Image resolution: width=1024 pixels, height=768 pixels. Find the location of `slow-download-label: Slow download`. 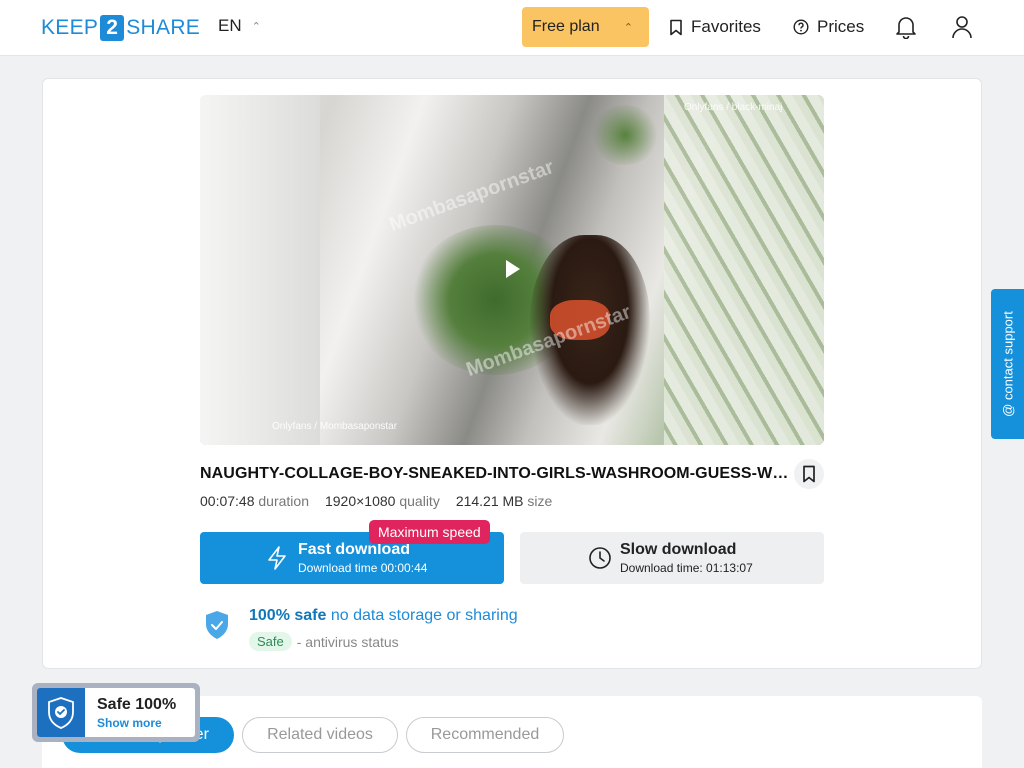

slow-download-label: Slow download is located at coordinates (678, 549).